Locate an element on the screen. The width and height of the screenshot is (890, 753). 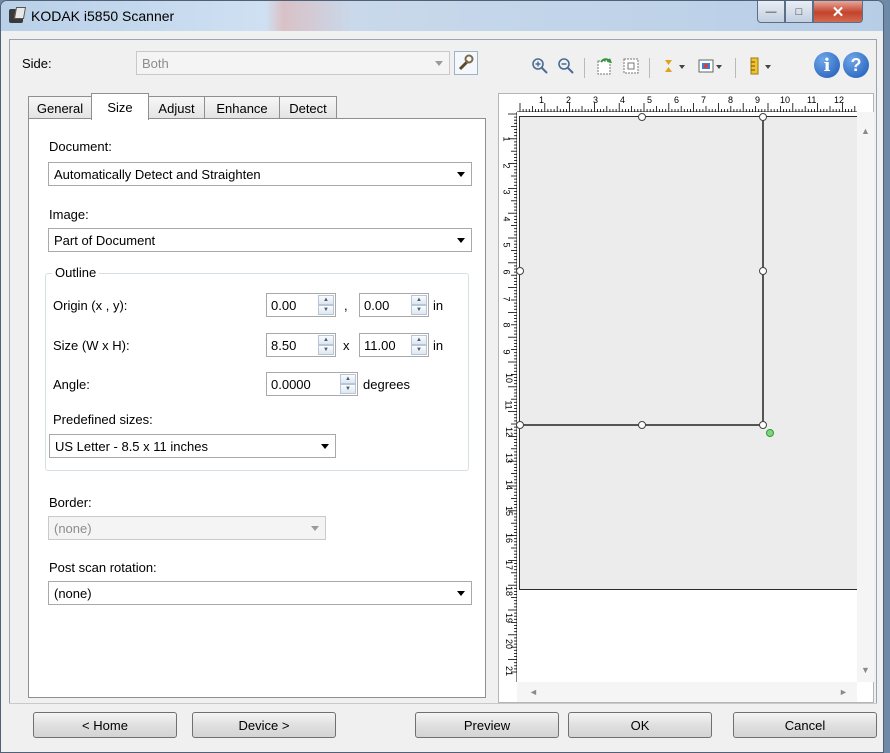
vertical-scrollbar: ▲ ▼ is located at coordinates (865, 397).